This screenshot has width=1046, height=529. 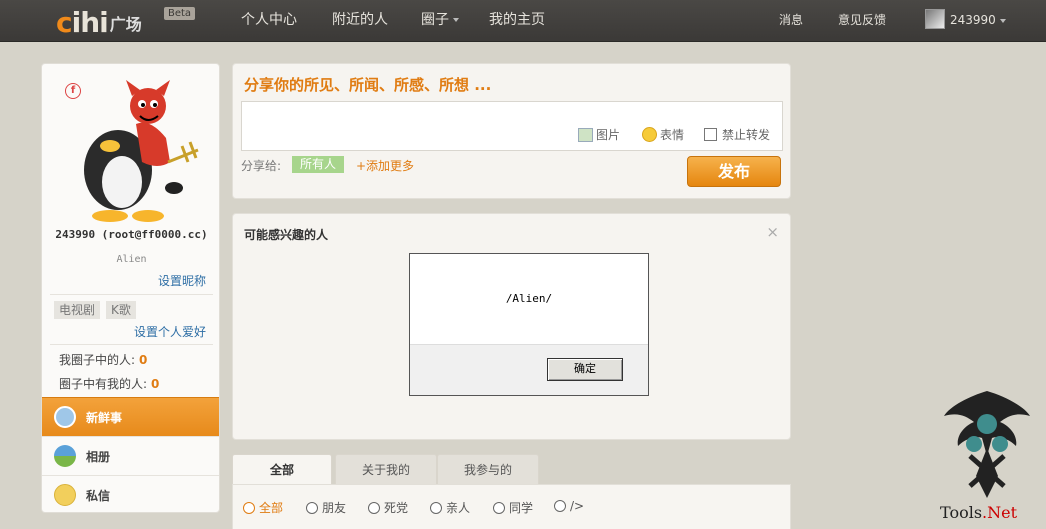 I want to click on logo-sub: 广场, so click(x=125, y=24).